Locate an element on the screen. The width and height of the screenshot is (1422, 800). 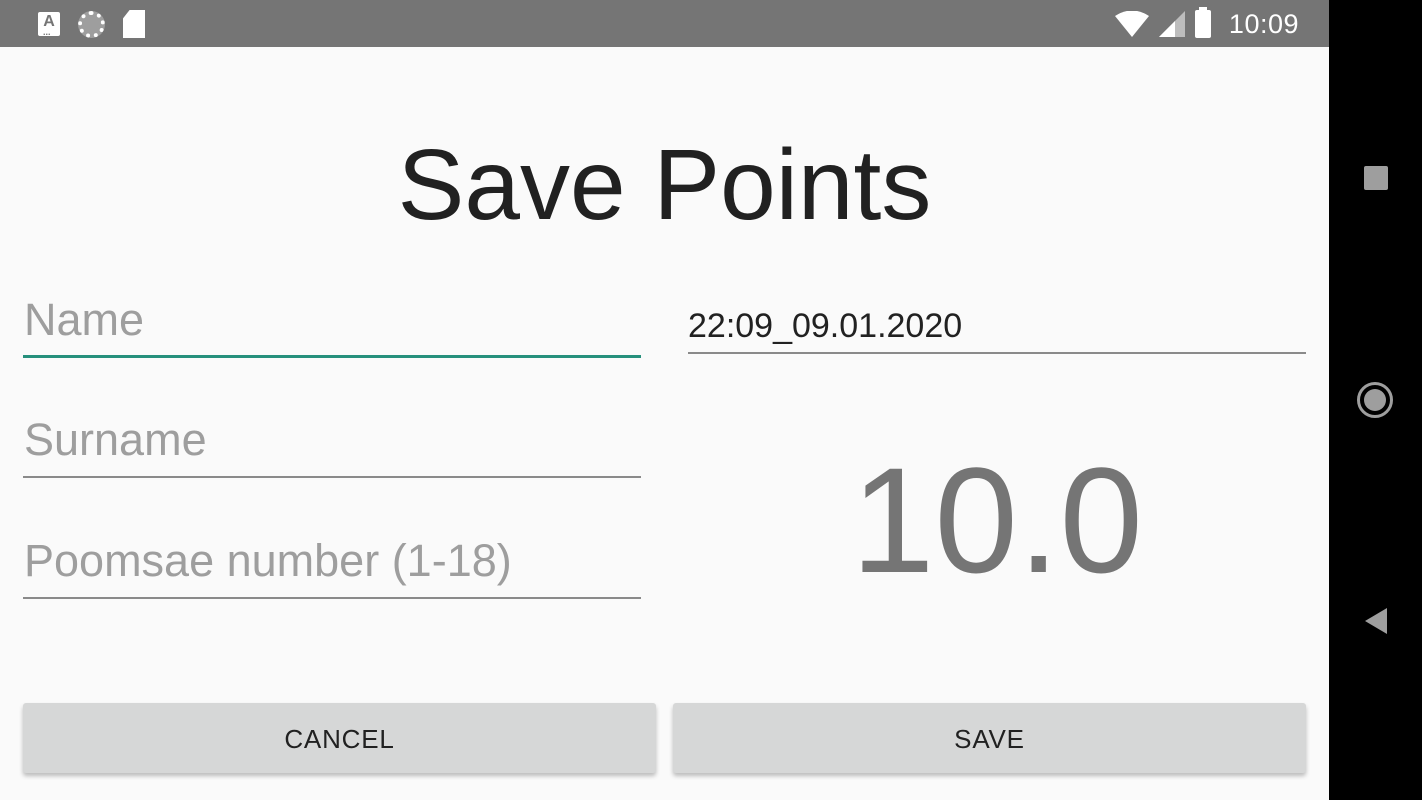
back-icon is located at coordinates (1376, 621).